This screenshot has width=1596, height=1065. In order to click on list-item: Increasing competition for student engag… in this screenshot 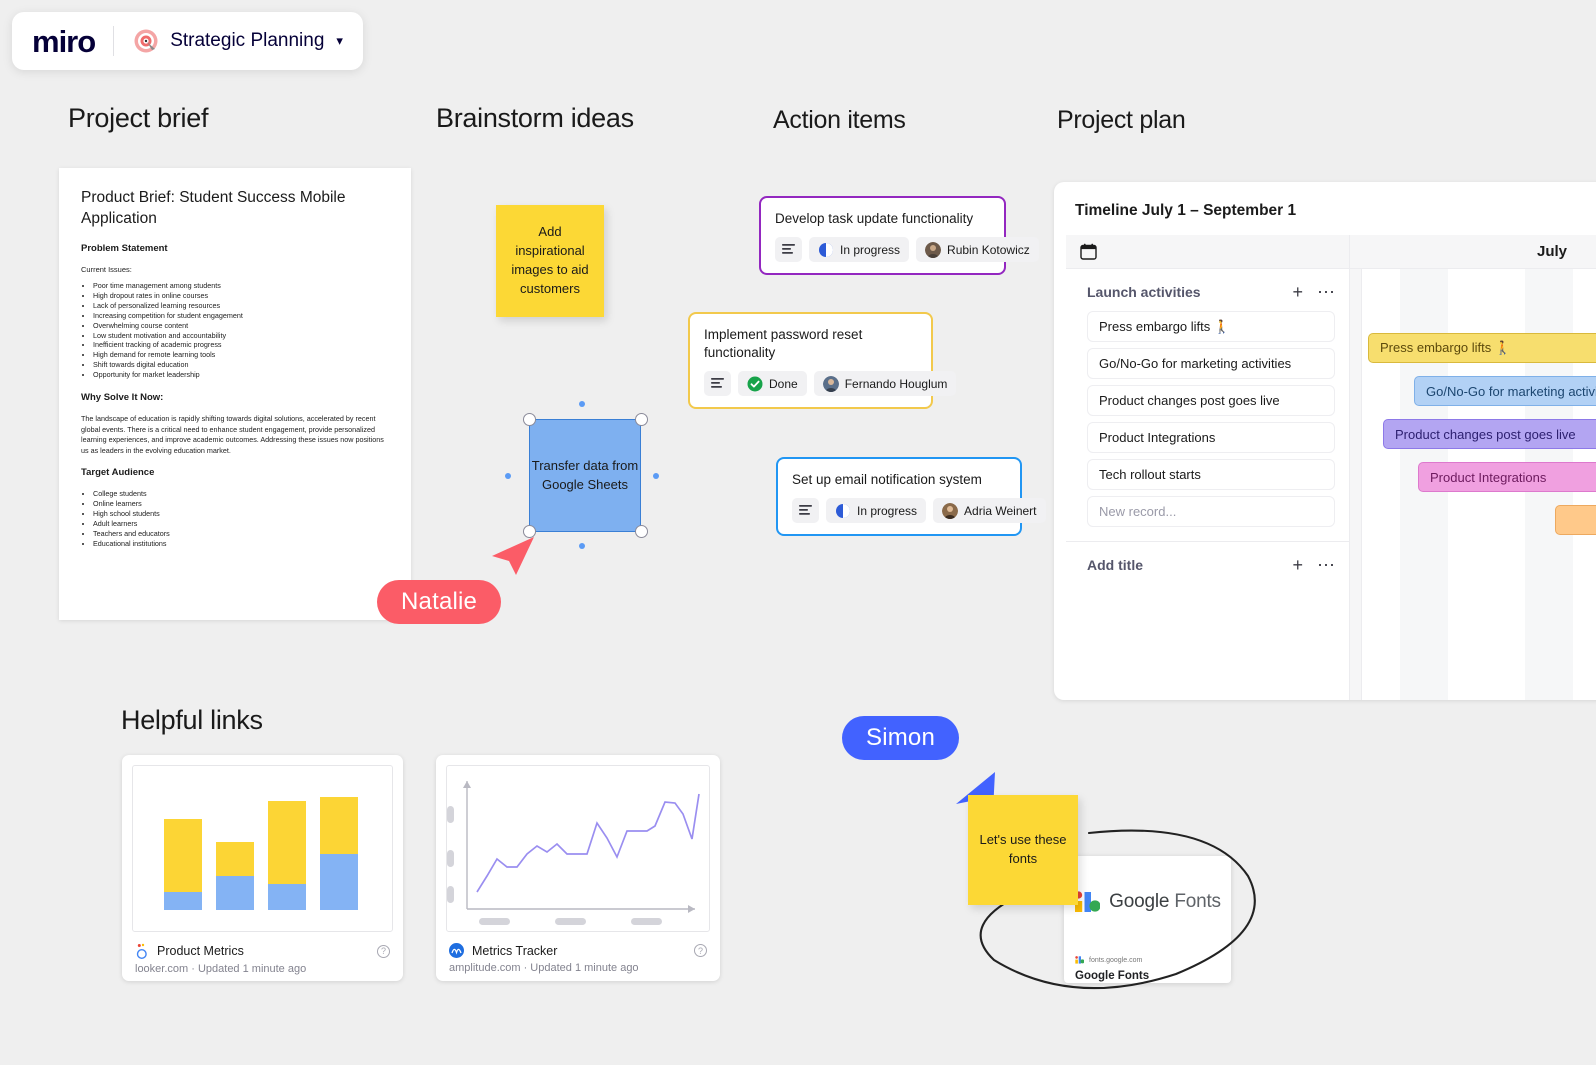, I will do `click(241, 316)`.